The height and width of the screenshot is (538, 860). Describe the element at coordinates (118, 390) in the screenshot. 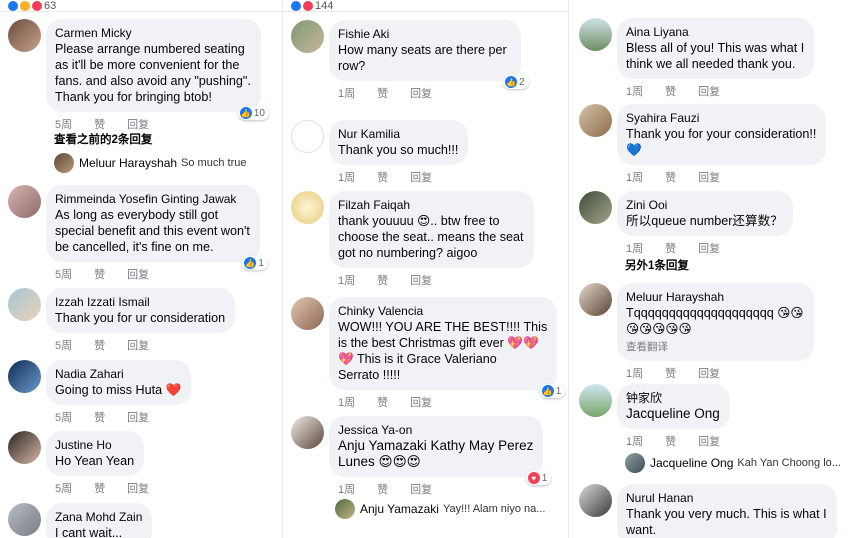

I see `comment-text: Going to miss Huta ❤️` at that location.